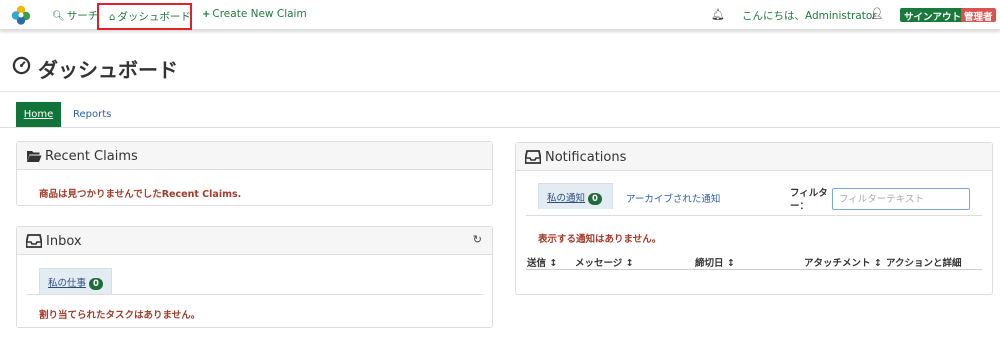 This screenshot has width=1000, height=353. Describe the element at coordinates (754, 269) in the screenshot. I see `table-header-divider` at that location.